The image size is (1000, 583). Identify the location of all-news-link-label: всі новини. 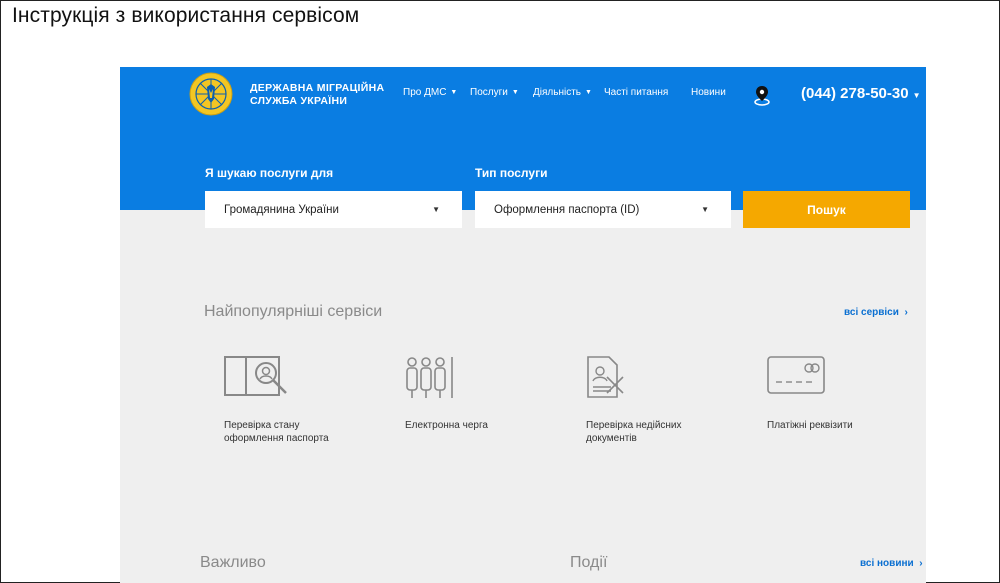
(887, 563).